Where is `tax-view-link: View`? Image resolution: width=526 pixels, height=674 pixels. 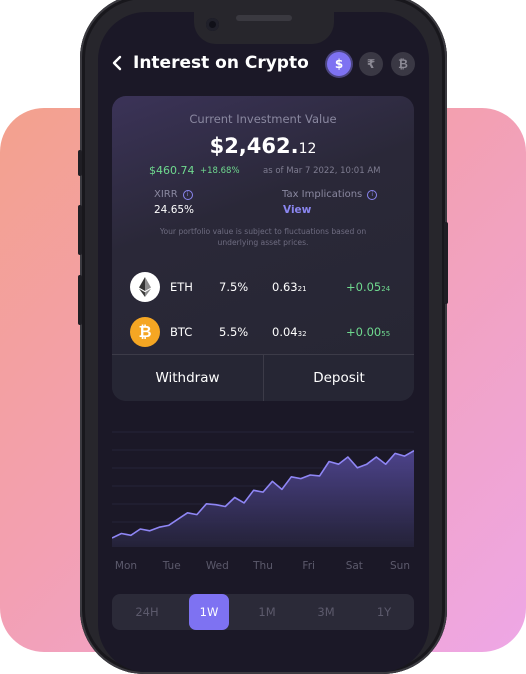 tax-view-link: View is located at coordinates (297, 210).